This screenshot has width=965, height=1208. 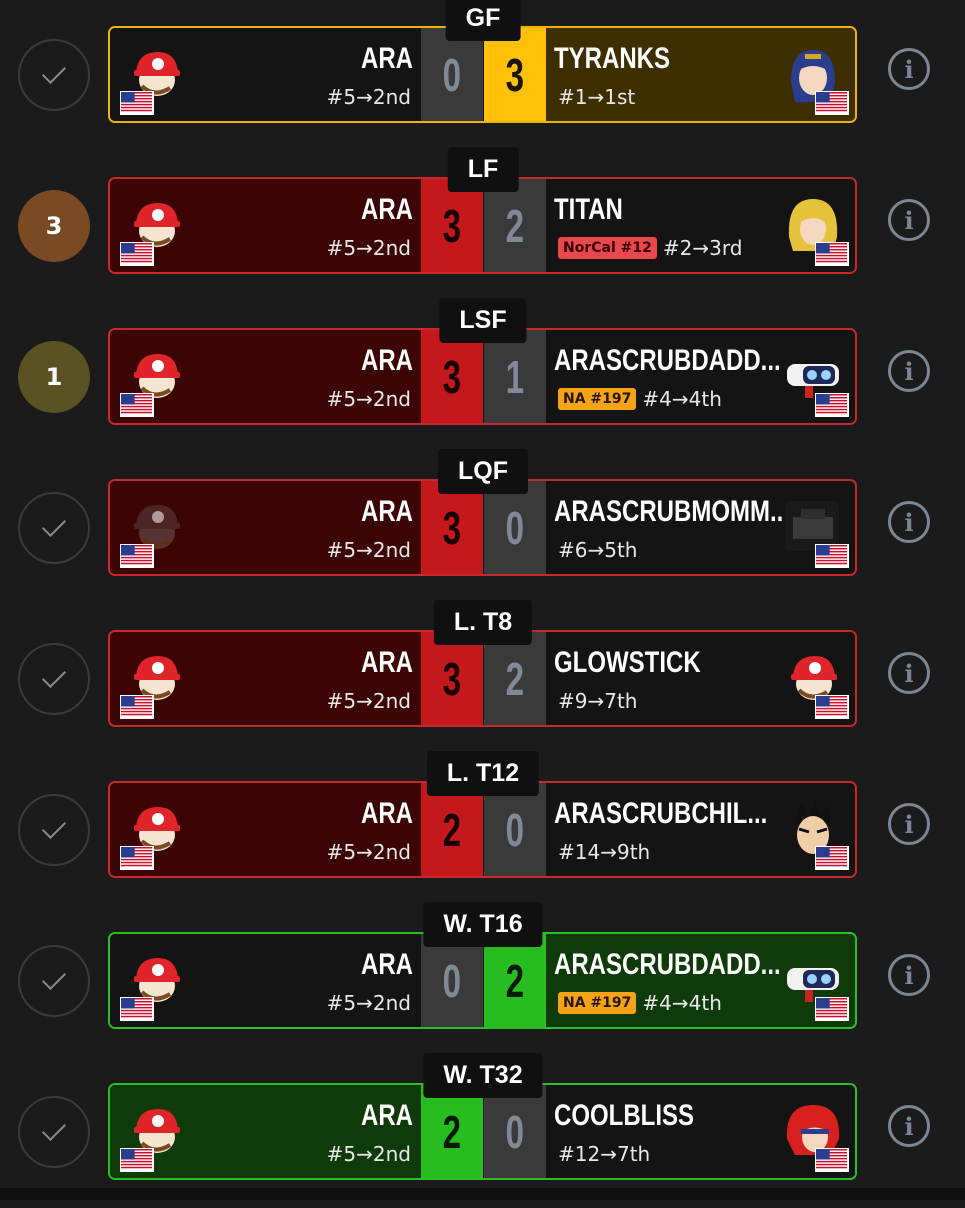 I want to click on player-name: GLOWSTICK, so click(x=627, y=663).